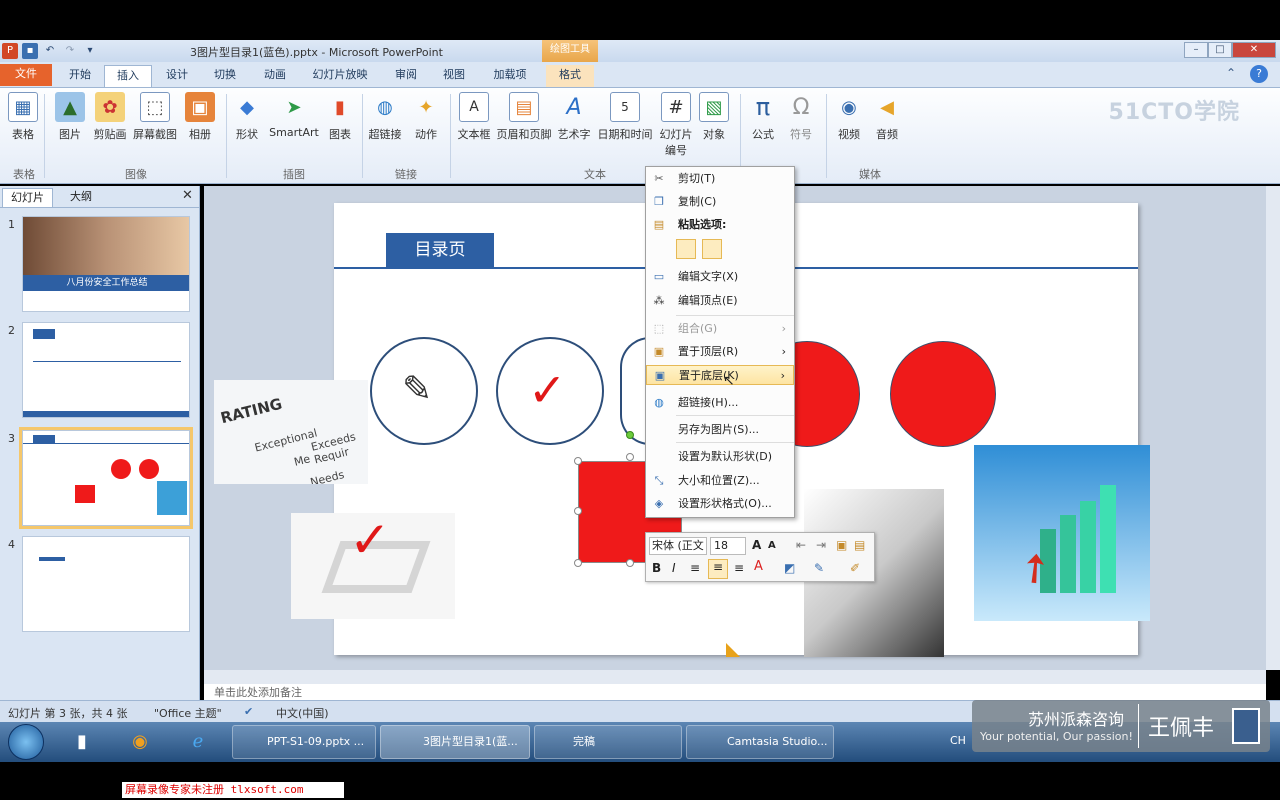 The image size is (1280, 800). What do you see at coordinates (720, 179) in the screenshot?
I see `menu-item-cut: ✂ 剪切(T)` at bounding box center [720, 179].